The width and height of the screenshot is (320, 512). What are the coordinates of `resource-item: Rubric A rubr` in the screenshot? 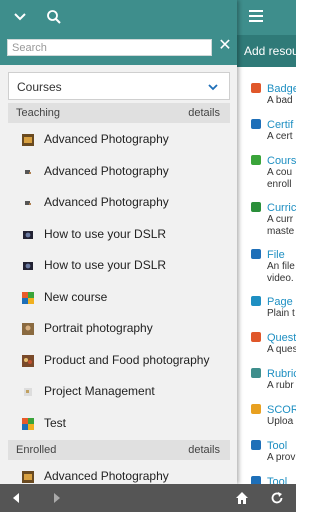 It's located at (266, 386).